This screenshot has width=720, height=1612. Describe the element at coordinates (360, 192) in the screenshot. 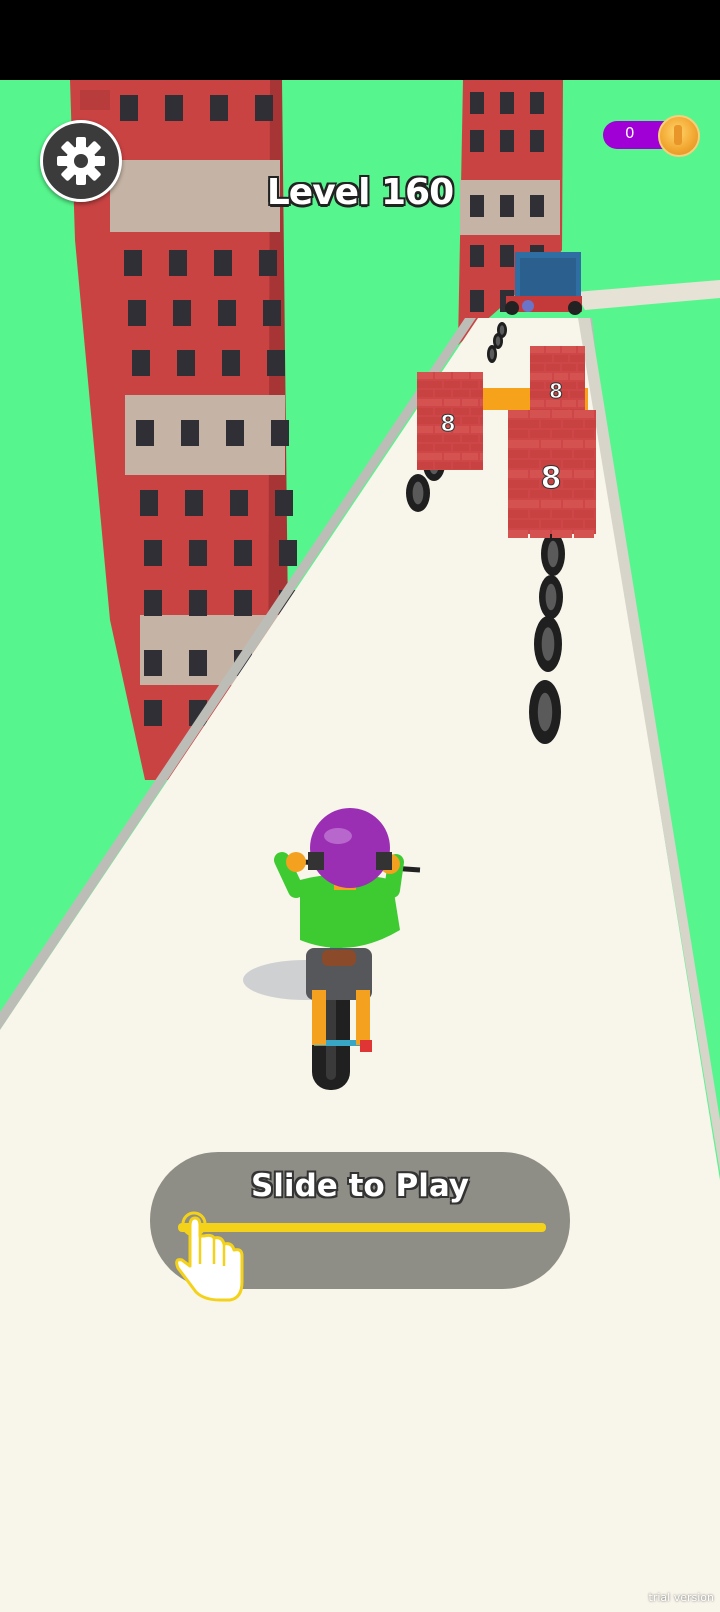

I see `level-label: Level 160` at that location.